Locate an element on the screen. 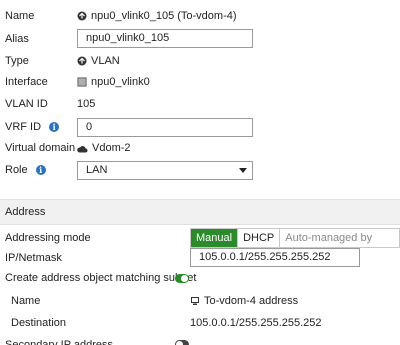 This screenshot has width=400, height=345. addressing-mode-toggle: Manual DHCP Auto-managed by FortiIPAM is located at coordinates (295, 245).